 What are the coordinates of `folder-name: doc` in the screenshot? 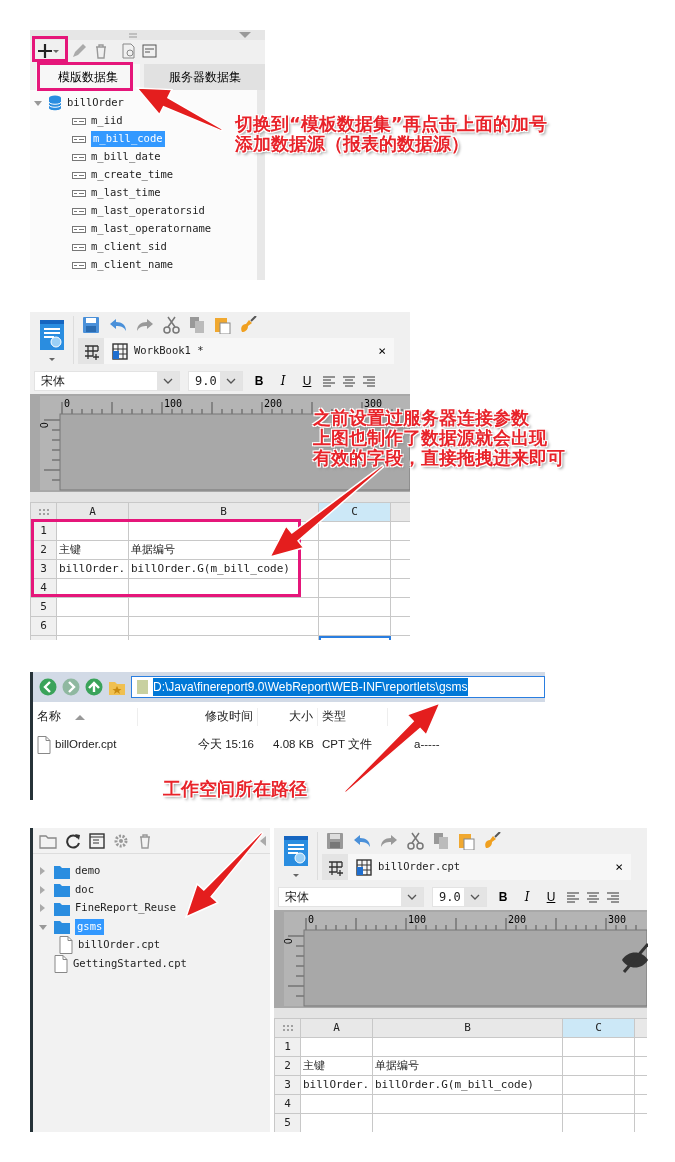 It's located at (84, 889).